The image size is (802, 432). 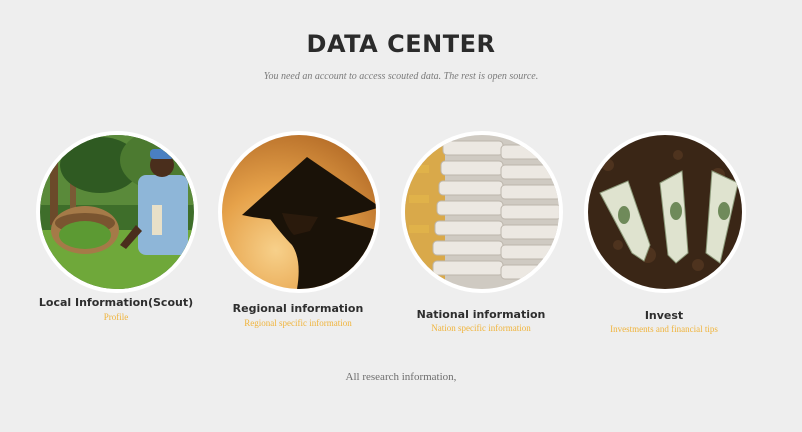 What do you see at coordinates (117, 212) in the screenshot?
I see `farmer-picking-tea-photo` at bounding box center [117, 212].